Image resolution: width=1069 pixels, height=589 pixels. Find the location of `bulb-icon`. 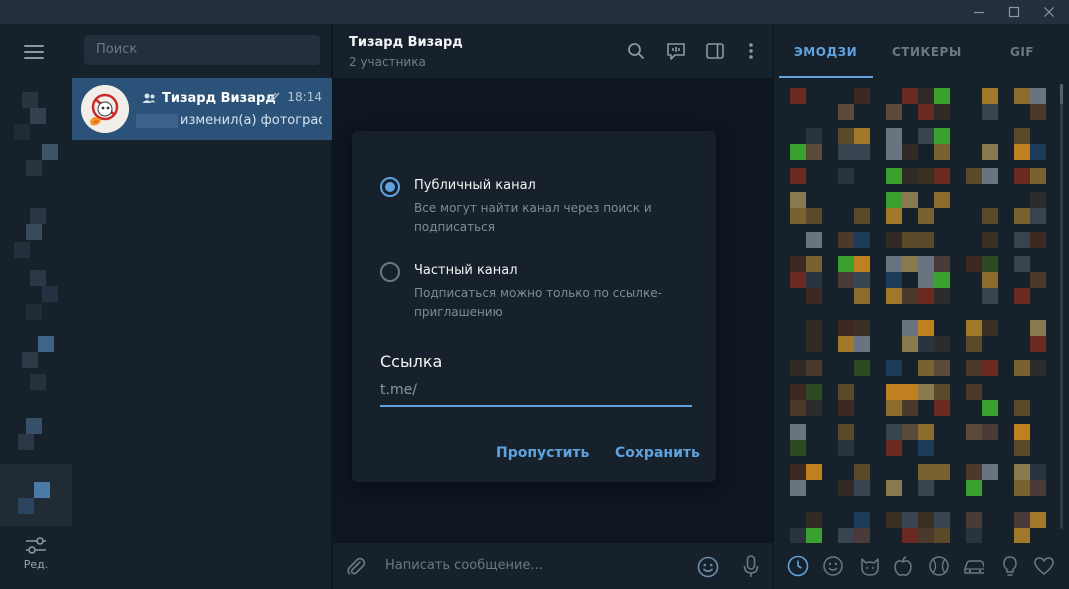

bulb-icon is located at coordinates (1010, 566).